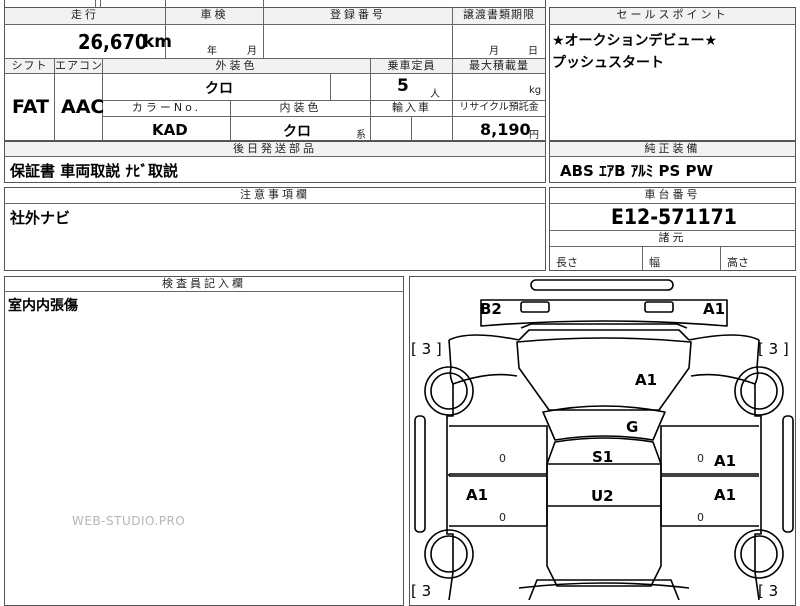 The image size is (800, 606). Describe the element at coordinates (411, 66) in the screenshot. I see `capacity-header: 乗車定員` at that location.